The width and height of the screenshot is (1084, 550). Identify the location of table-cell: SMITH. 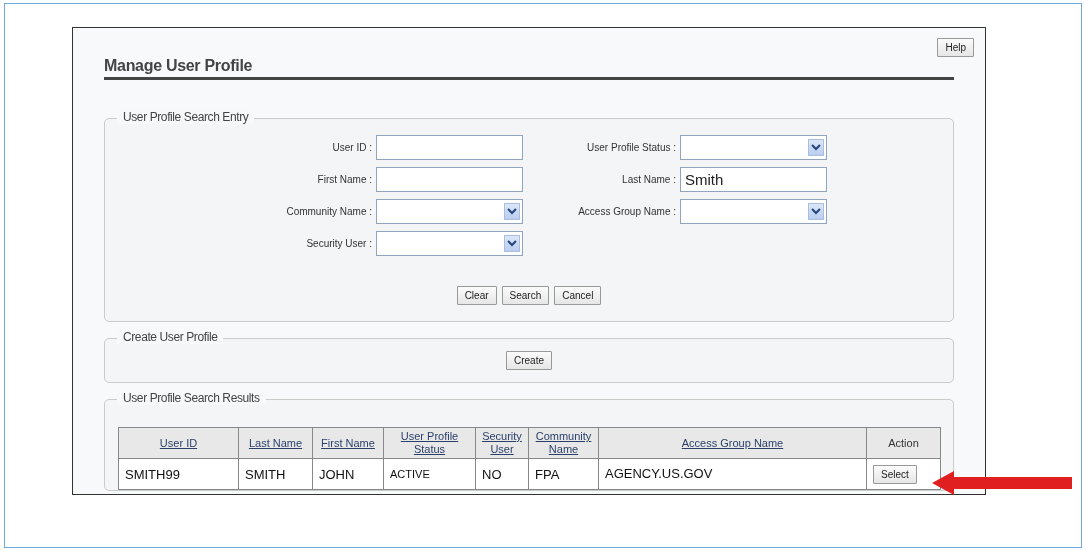
(275, 474).